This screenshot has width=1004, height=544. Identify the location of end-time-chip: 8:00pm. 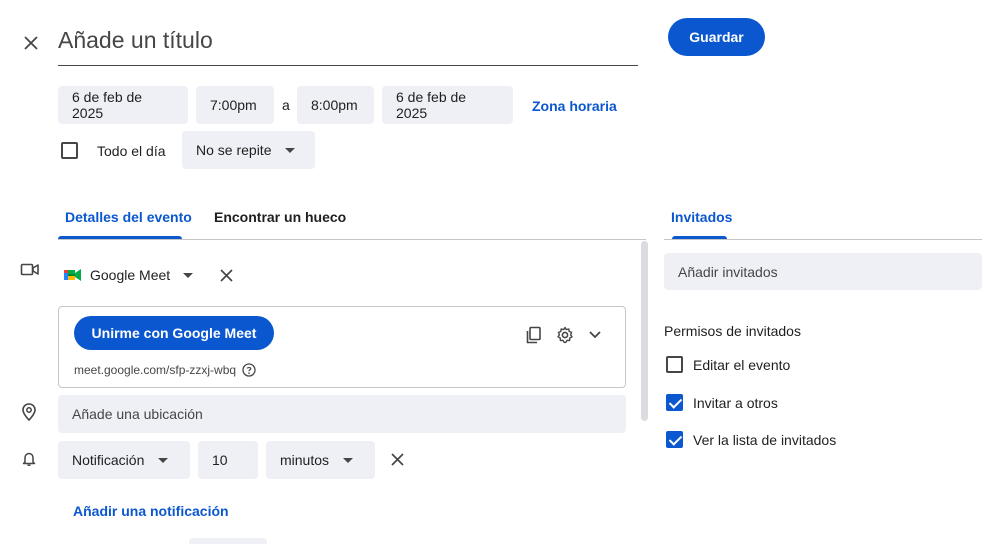
(335, 105).